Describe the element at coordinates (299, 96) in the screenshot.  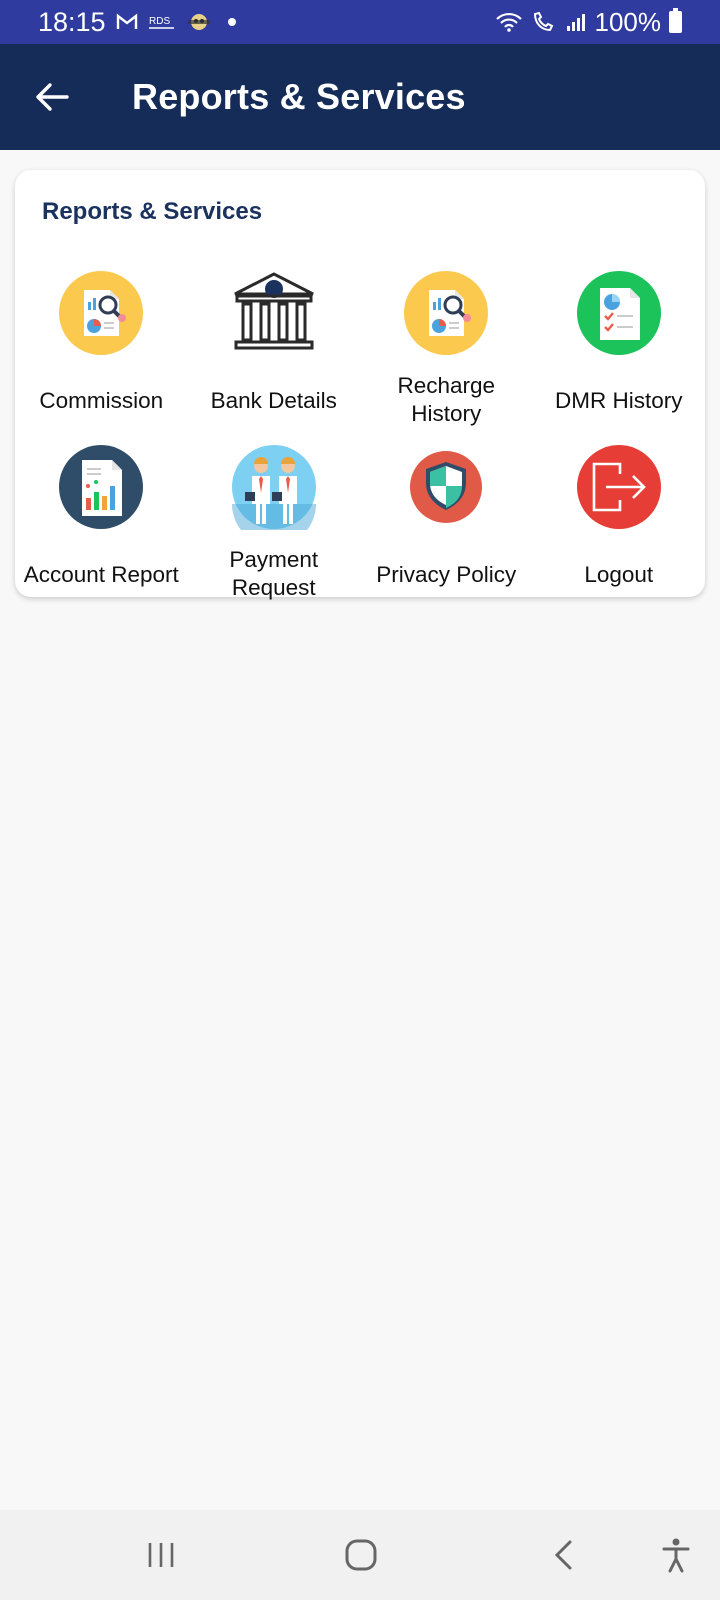
I see `page-title: Reports & Services` at that location.